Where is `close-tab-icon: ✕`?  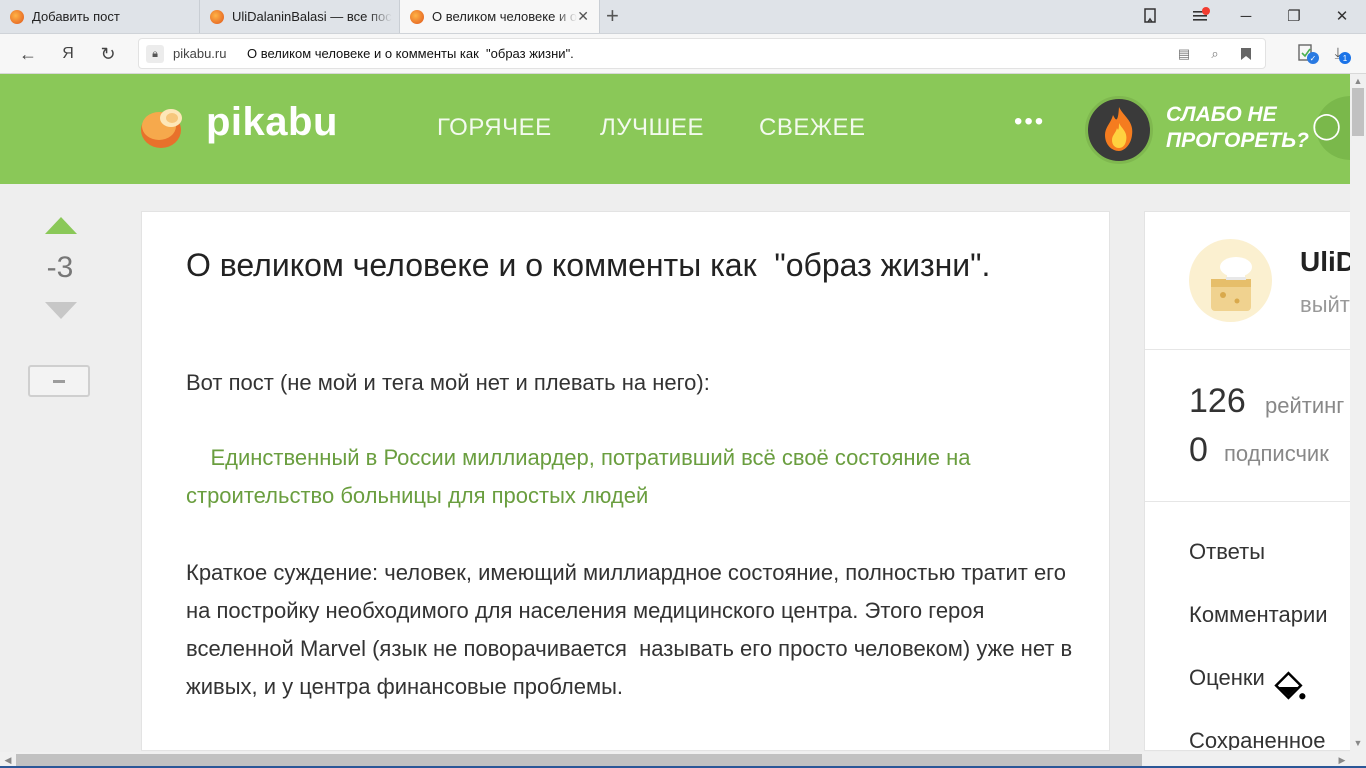 close-tab-icon: ✕ is located at coordinates (583, 16).